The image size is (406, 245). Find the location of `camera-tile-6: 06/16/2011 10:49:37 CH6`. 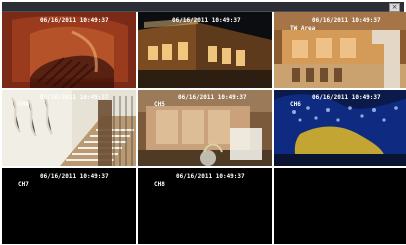

camera-tile-6: 06/16/2011 10:49:37 CH6 is located at coordinates (340, 128).